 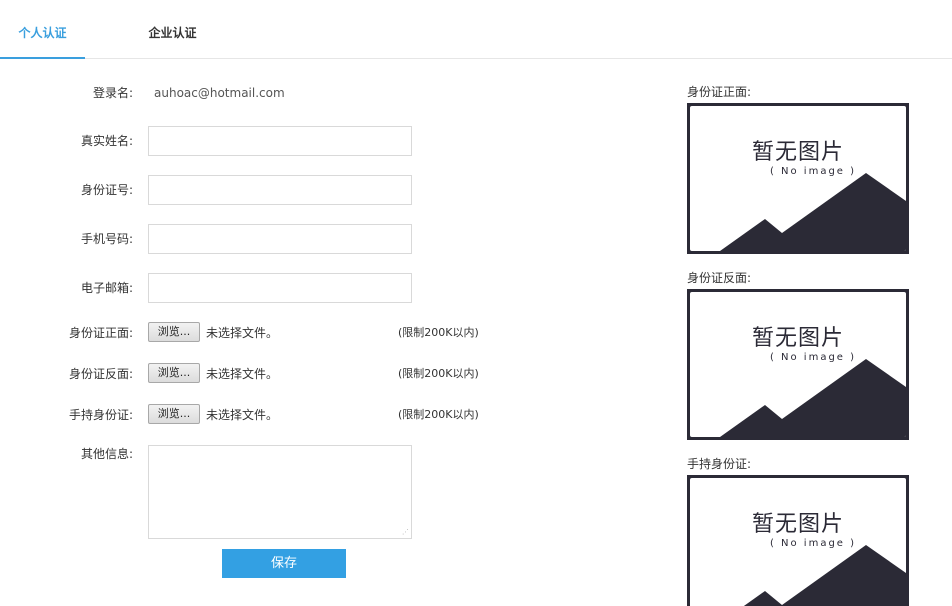 I want to click on other-info-row: 其他信息:, so click(x=70, y=454).